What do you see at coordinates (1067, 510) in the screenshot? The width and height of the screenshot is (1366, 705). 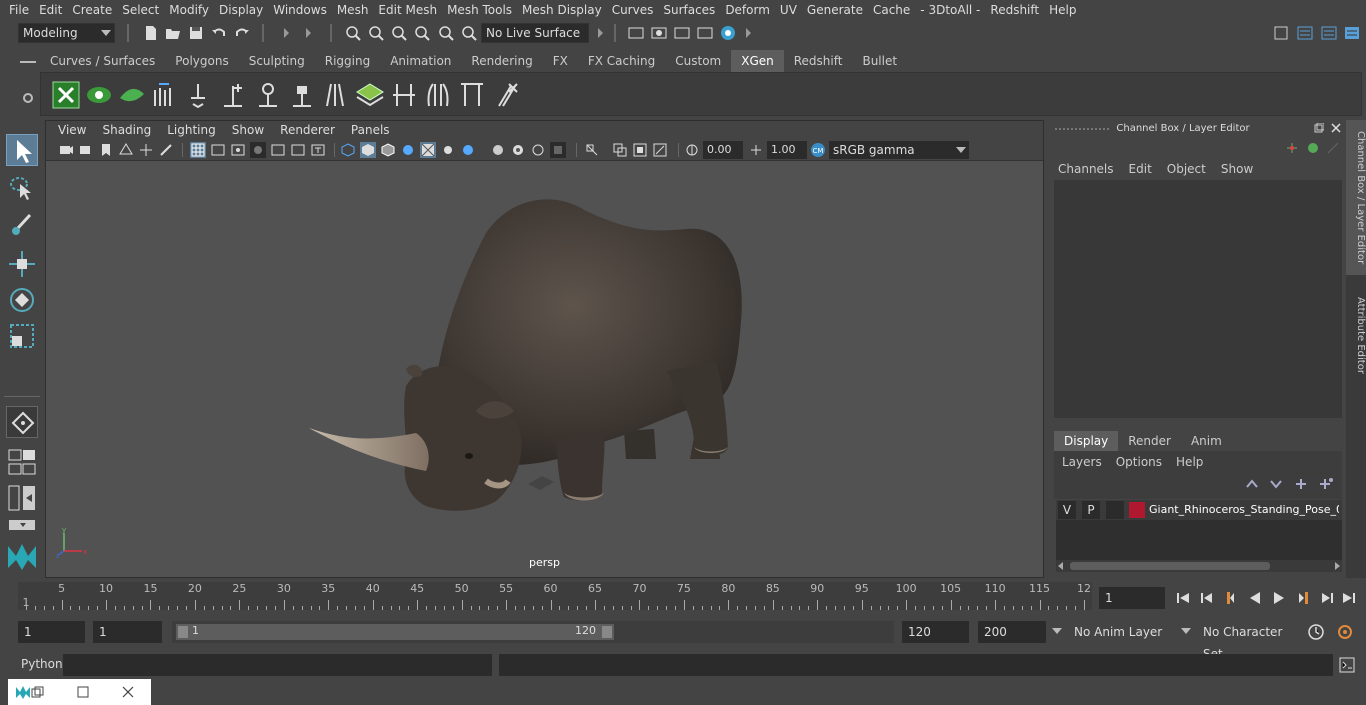 I see `layer-visibility-toggle: V` at bounding box center [1067, 510].